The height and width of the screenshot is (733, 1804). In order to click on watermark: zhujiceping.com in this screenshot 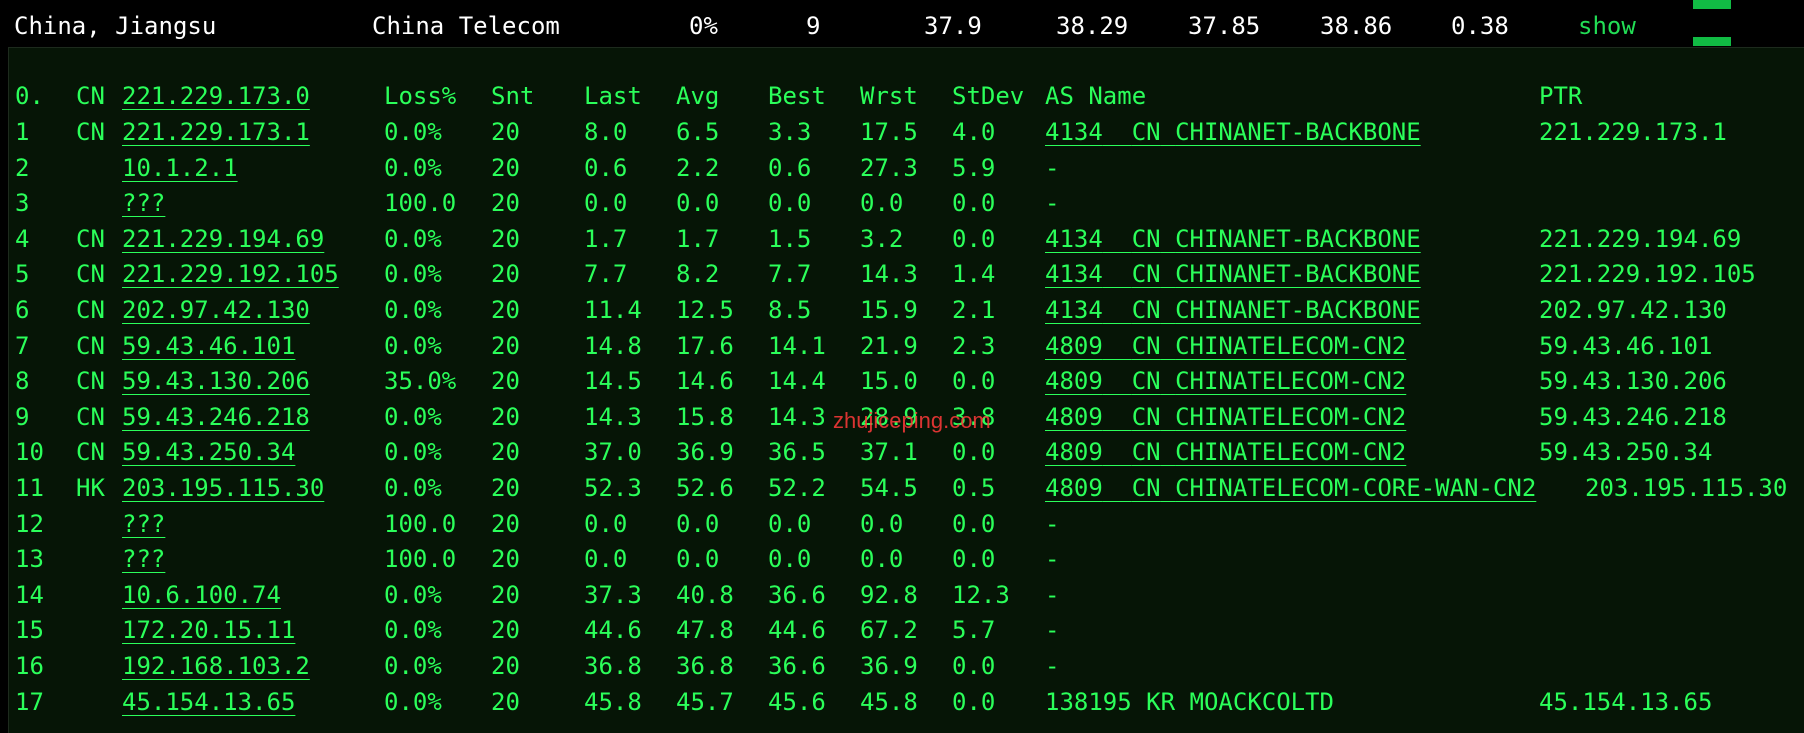, I will do `click(912, 420)`.